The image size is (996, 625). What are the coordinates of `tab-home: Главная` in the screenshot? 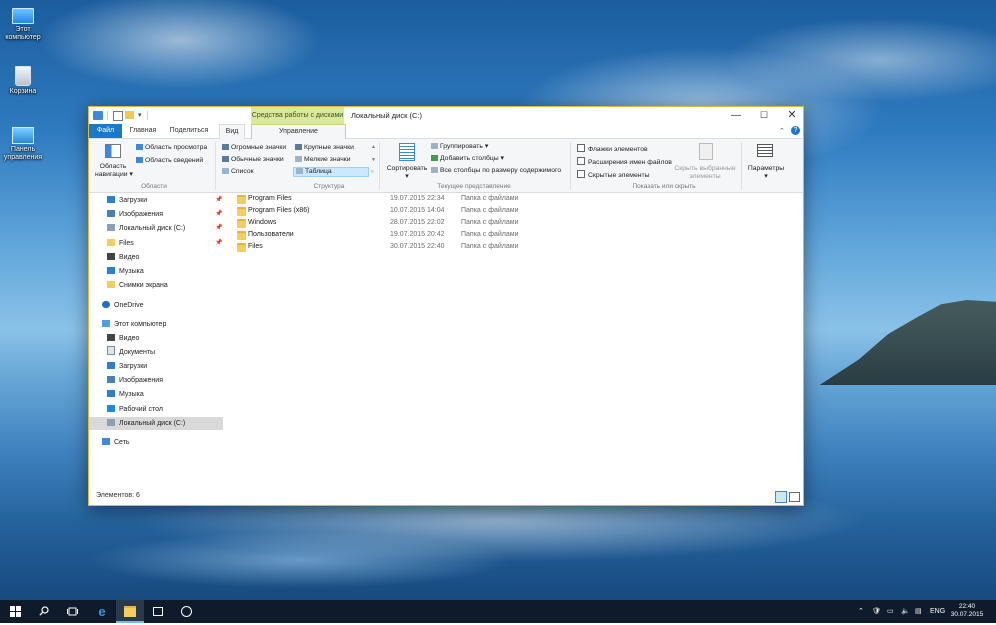 It's located at (143, 131).